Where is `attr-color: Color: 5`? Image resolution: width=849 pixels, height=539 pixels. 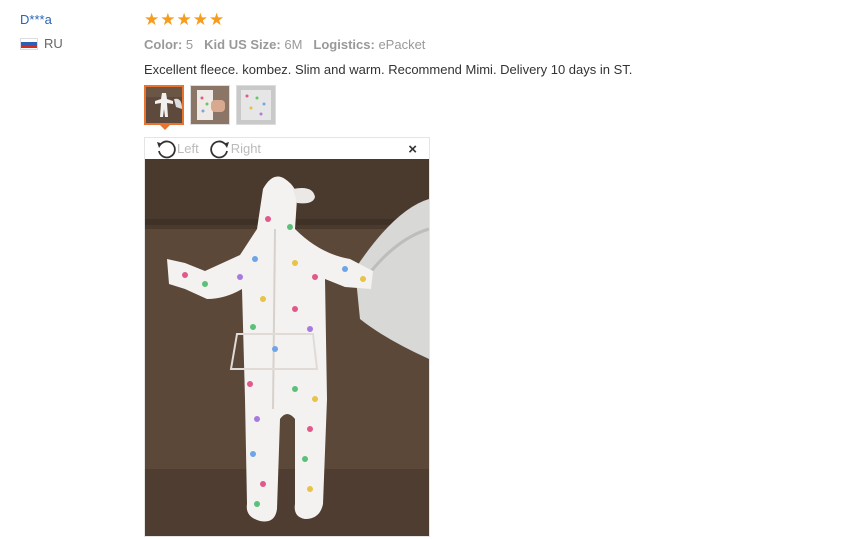
attr-color: Color: 5 is located at coordinates (168, 44).